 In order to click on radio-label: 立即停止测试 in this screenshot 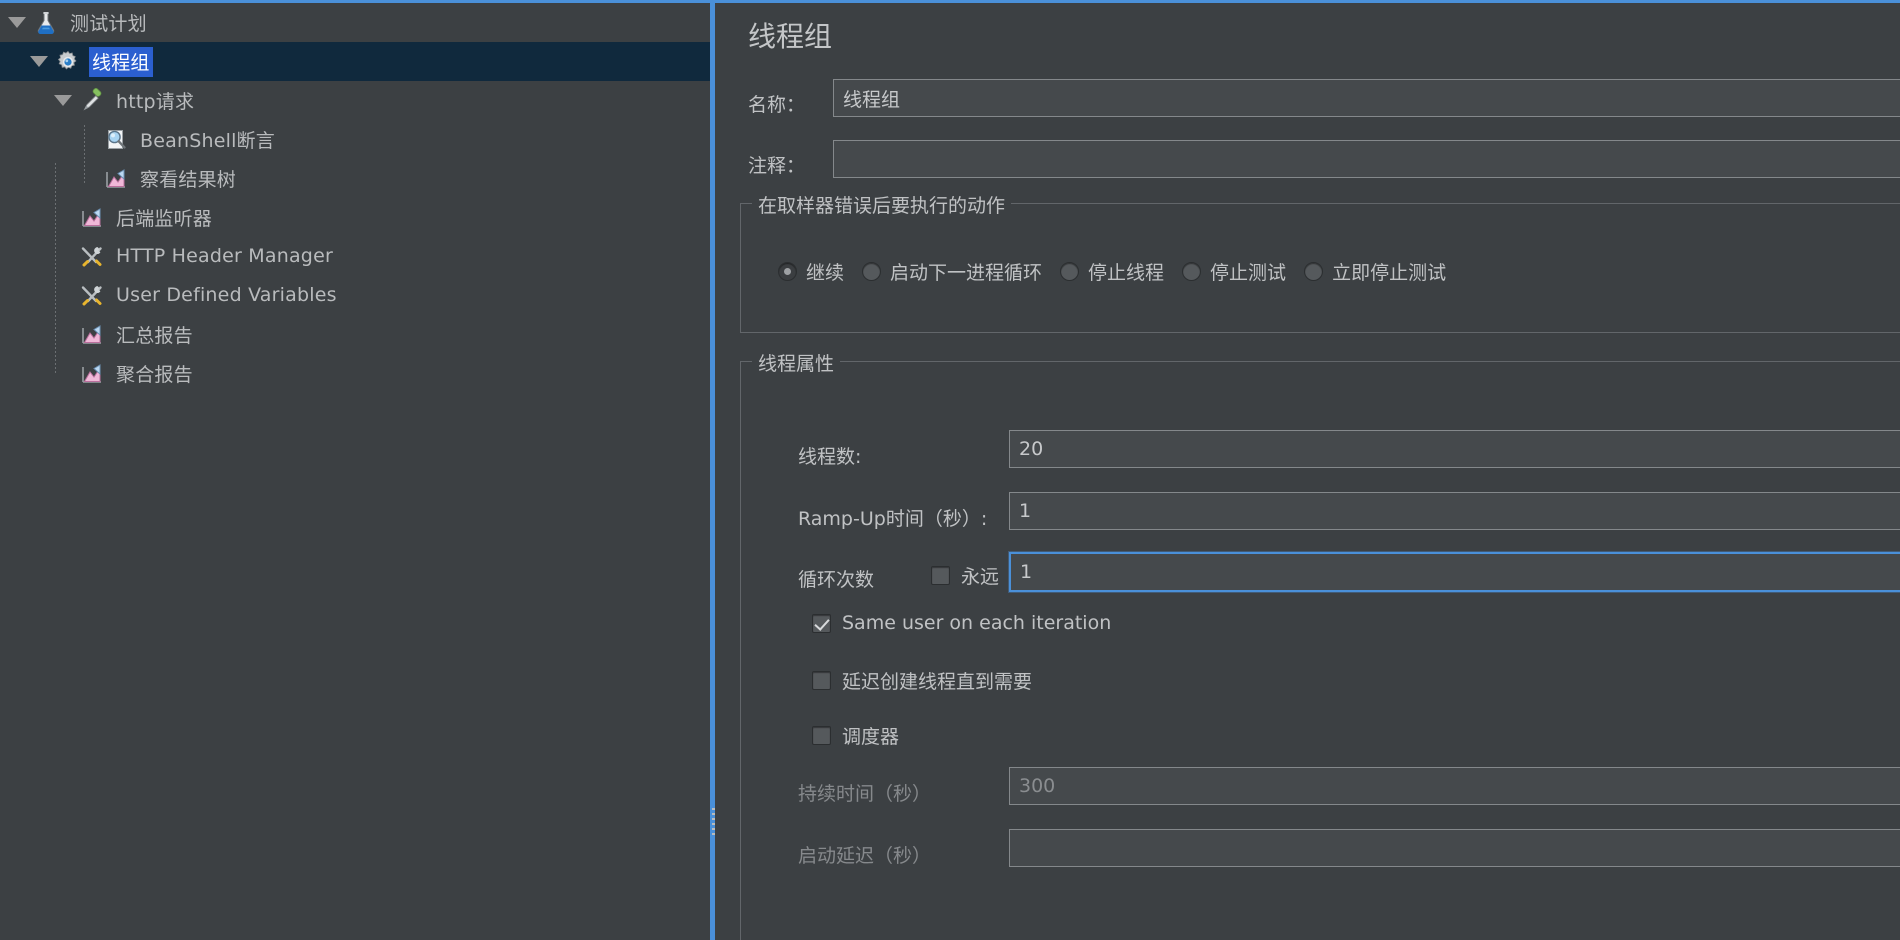, I will do `click(1389, 273)`.